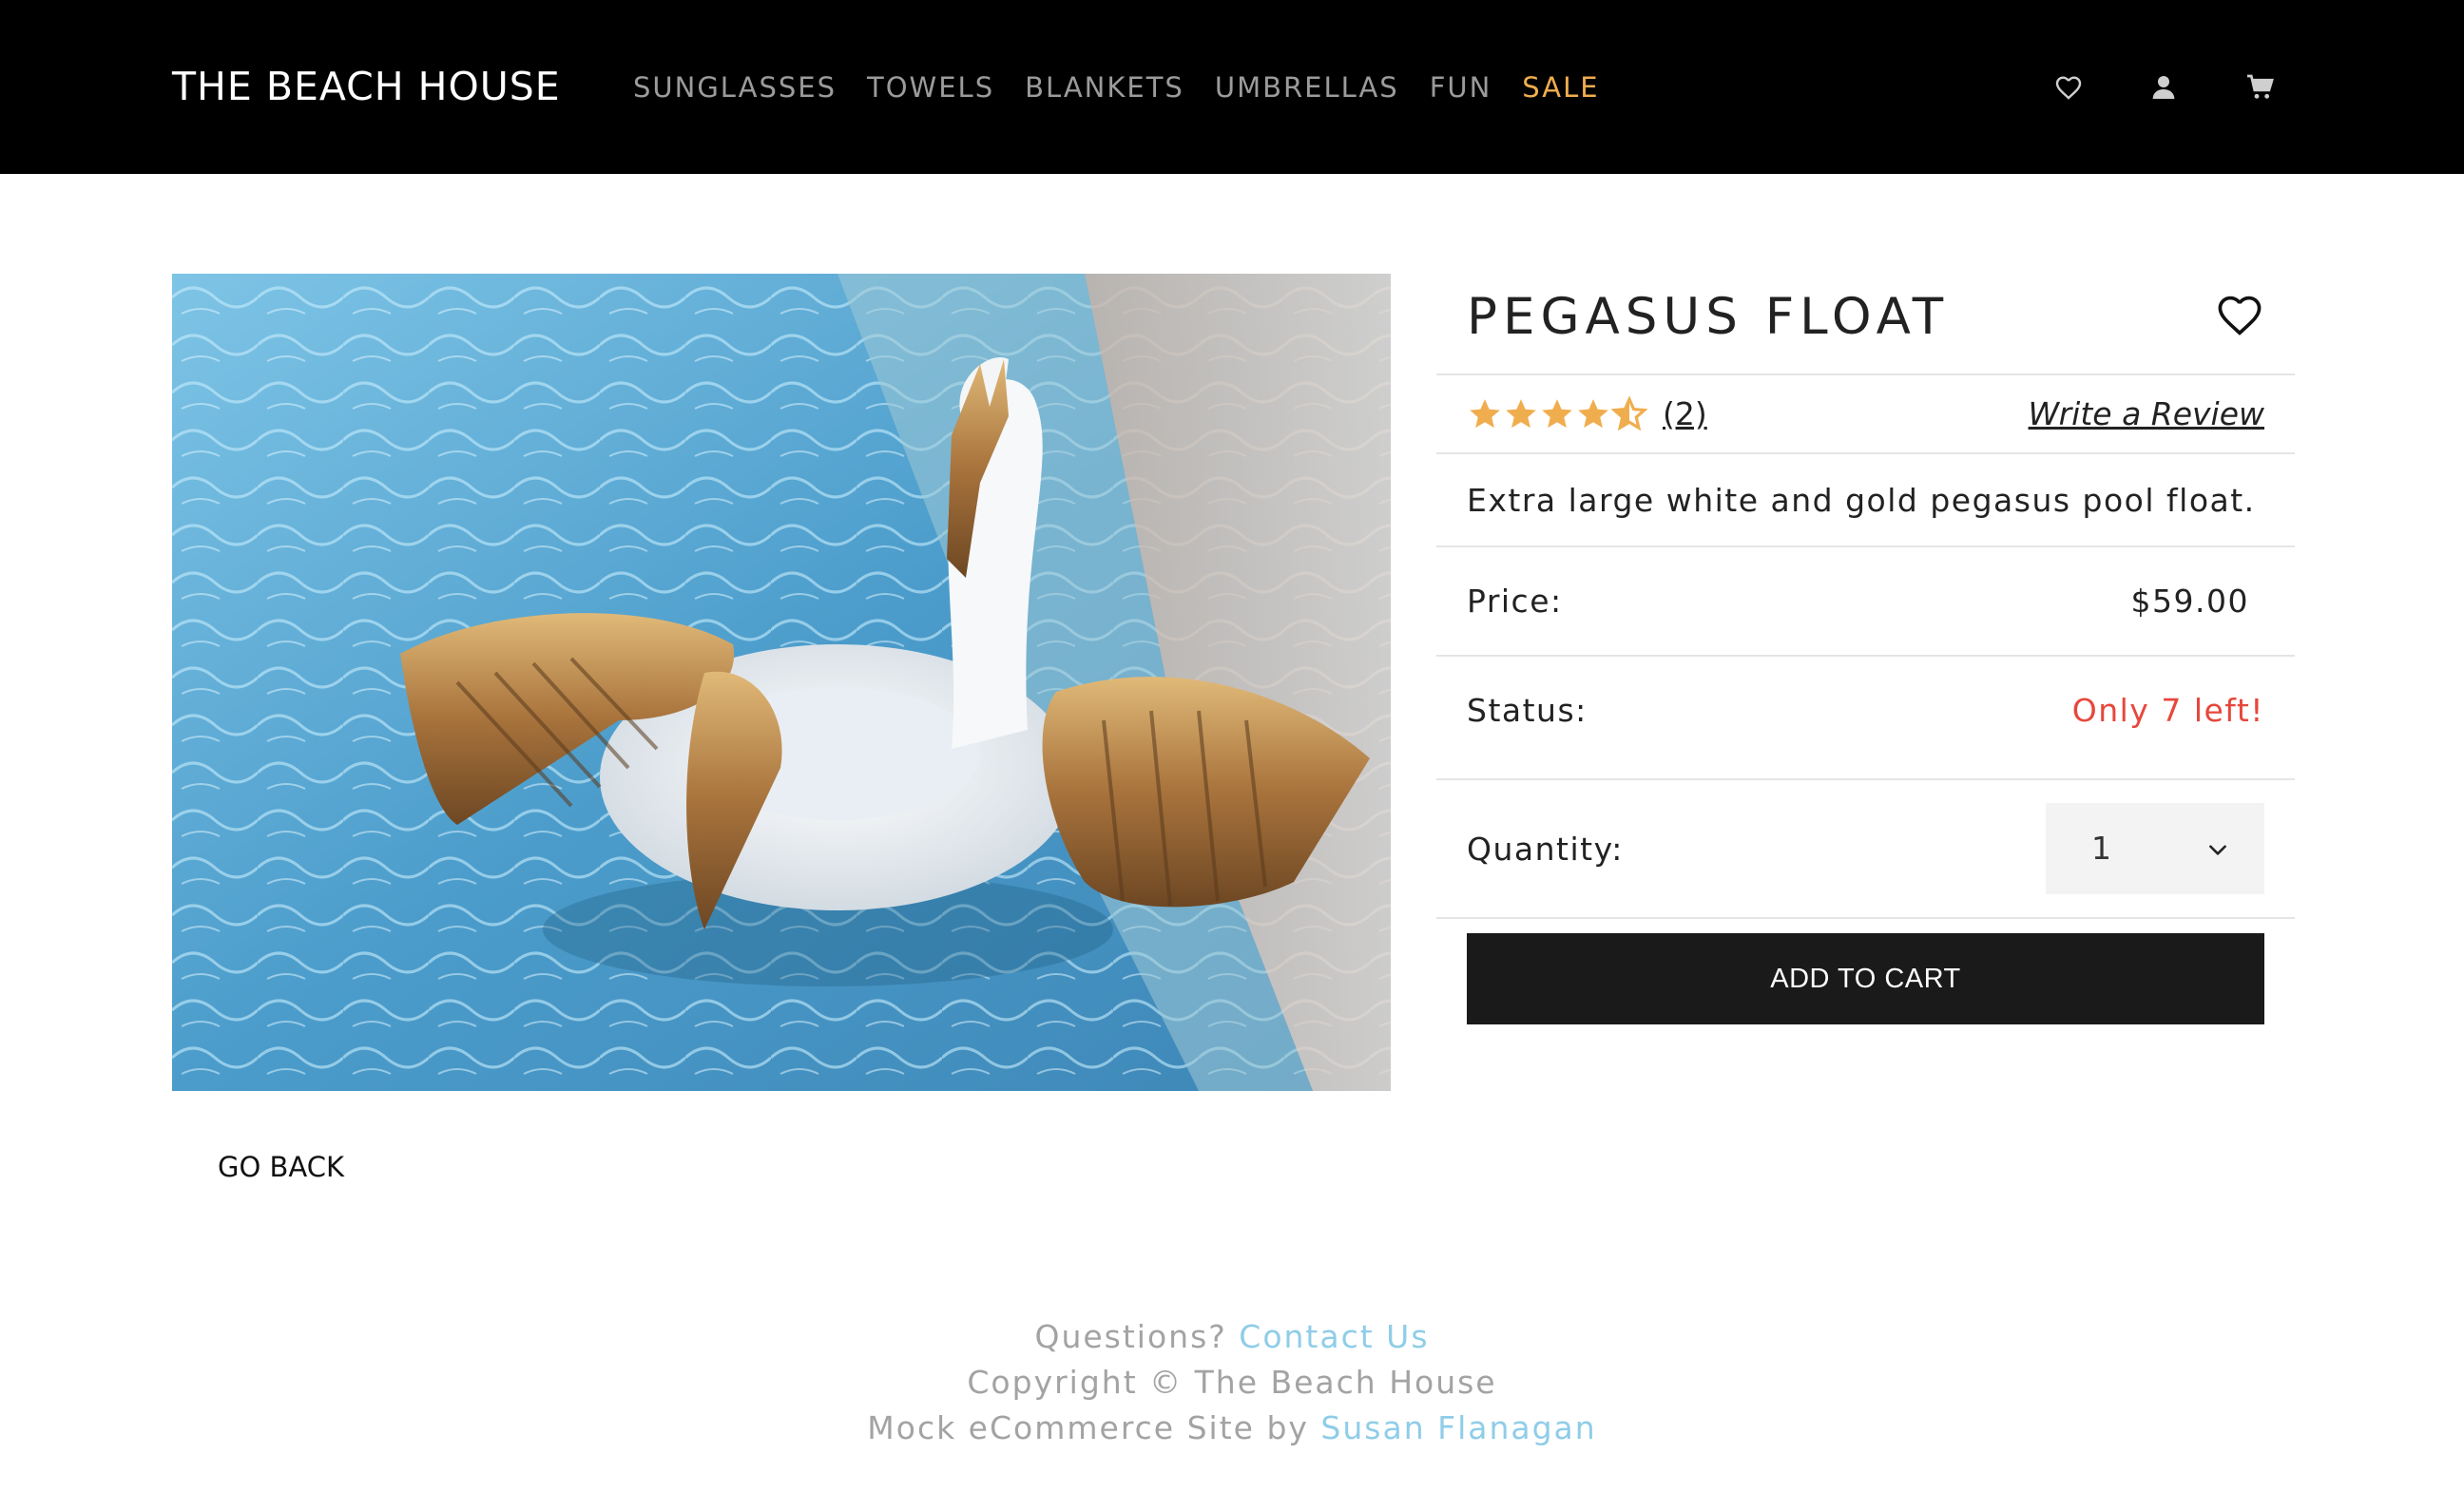 This screenshot has height=1511, width=2464. What do you see at coordinates (2217, 850) in the screenshot?
I see `chevron-down-icon` at bounding box center [2217, 850].